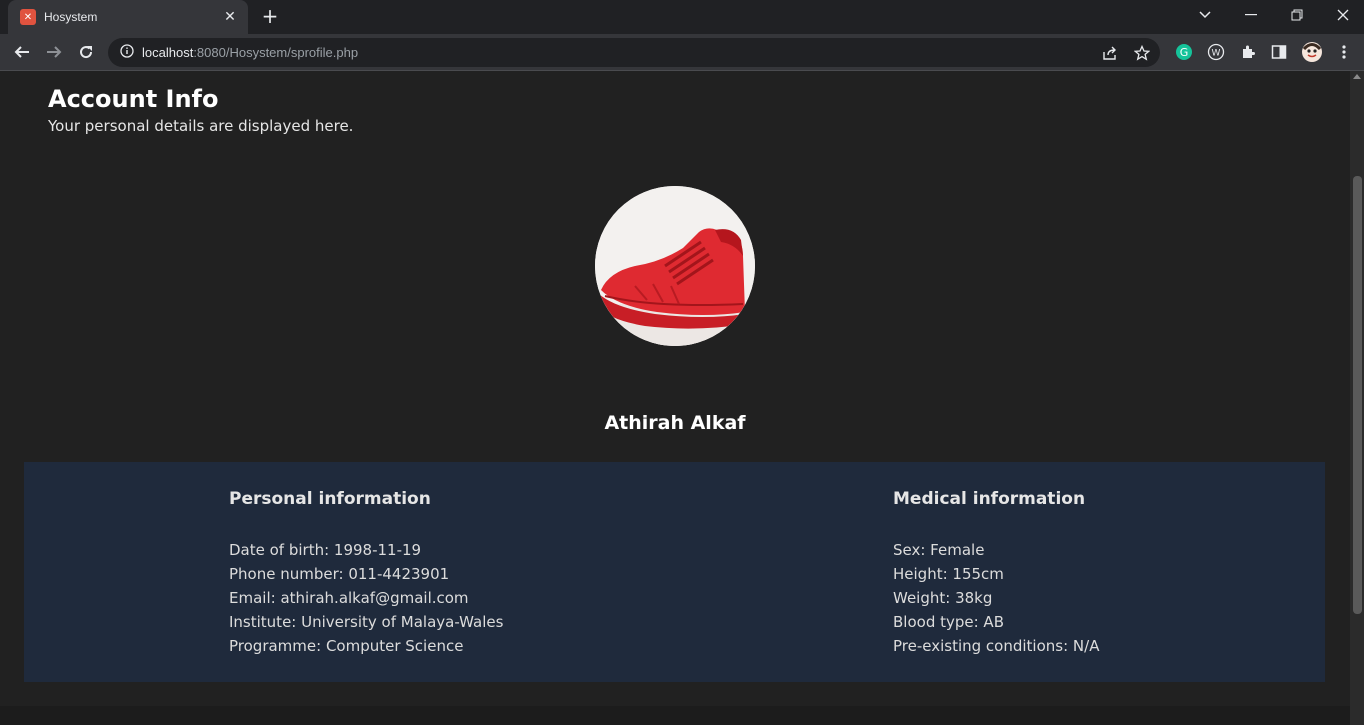 The height and width of the screenshot is (725, 1364). What do you see at coordinates (230, 17) in the screenshot?
I see `tab-close-icon: ✕` at bounding box center [230, 17].